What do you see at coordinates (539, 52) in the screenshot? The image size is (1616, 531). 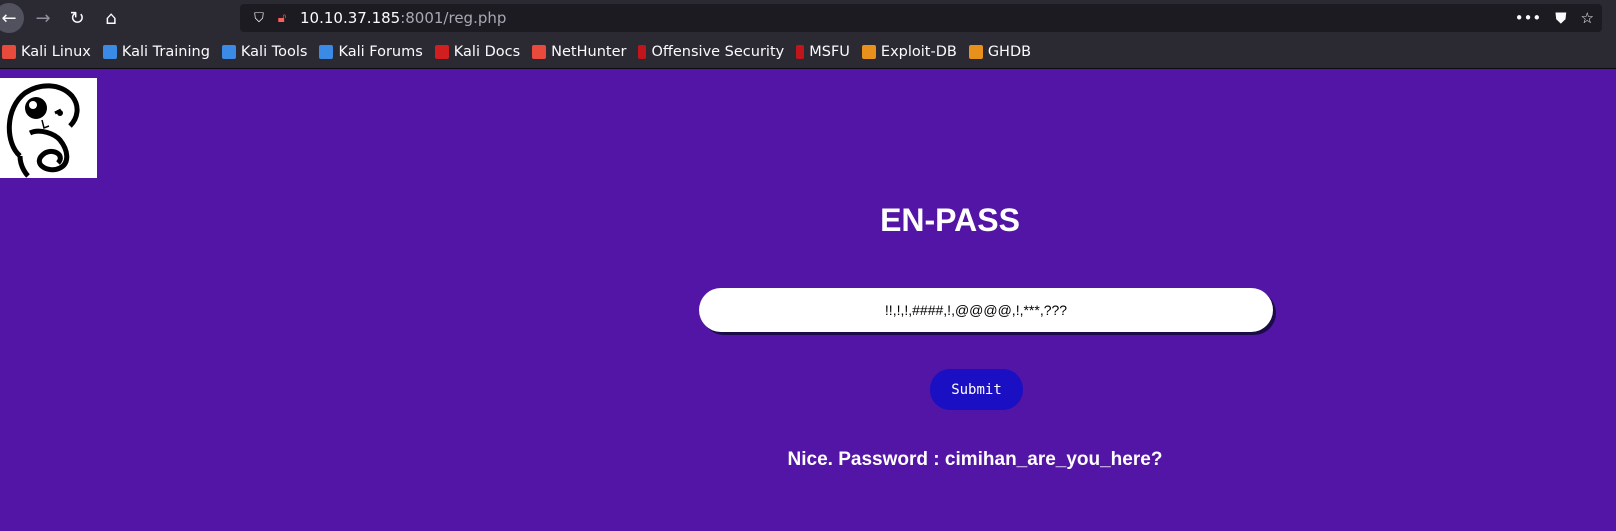 I see `nethunter-icon` at bounding box center [539, 52].